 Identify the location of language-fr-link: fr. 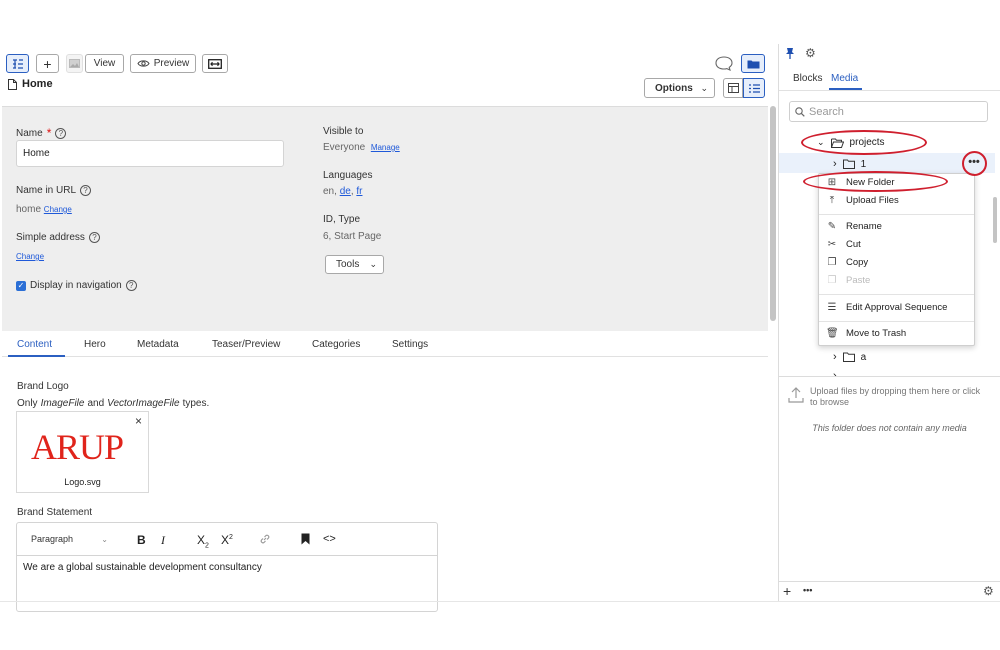
(359, 191).